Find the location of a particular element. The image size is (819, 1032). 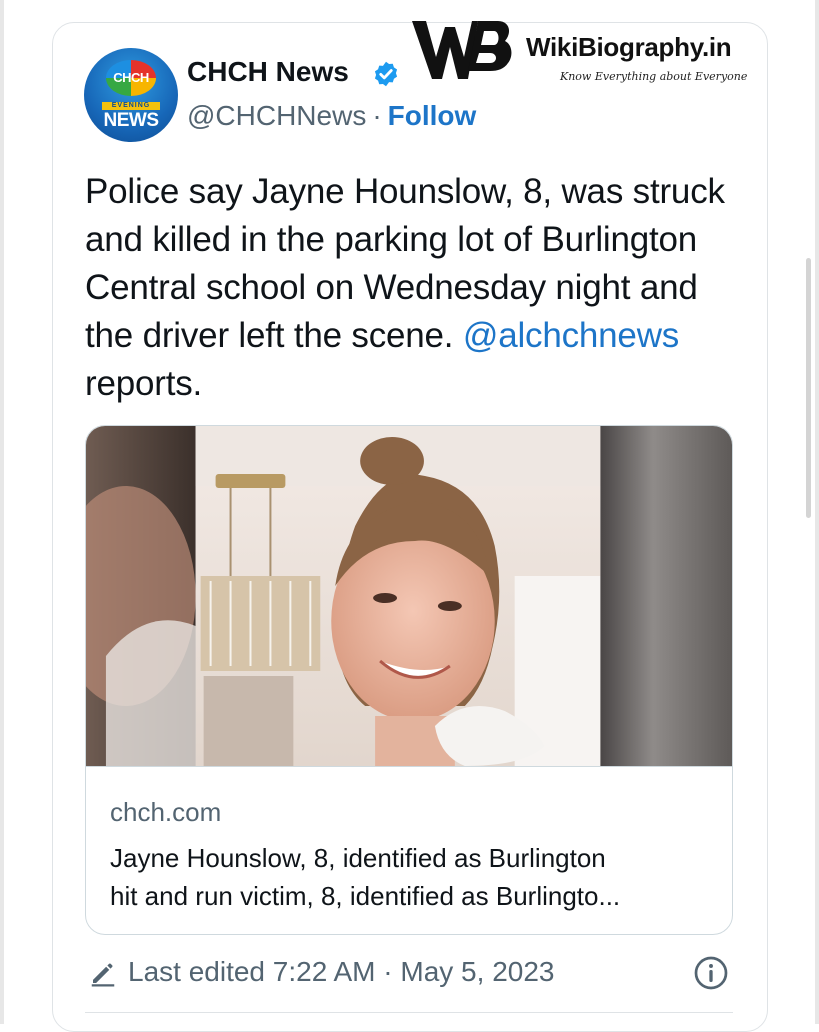

watermark-name: WikiBiography.in is located at coordinates (629, 47).